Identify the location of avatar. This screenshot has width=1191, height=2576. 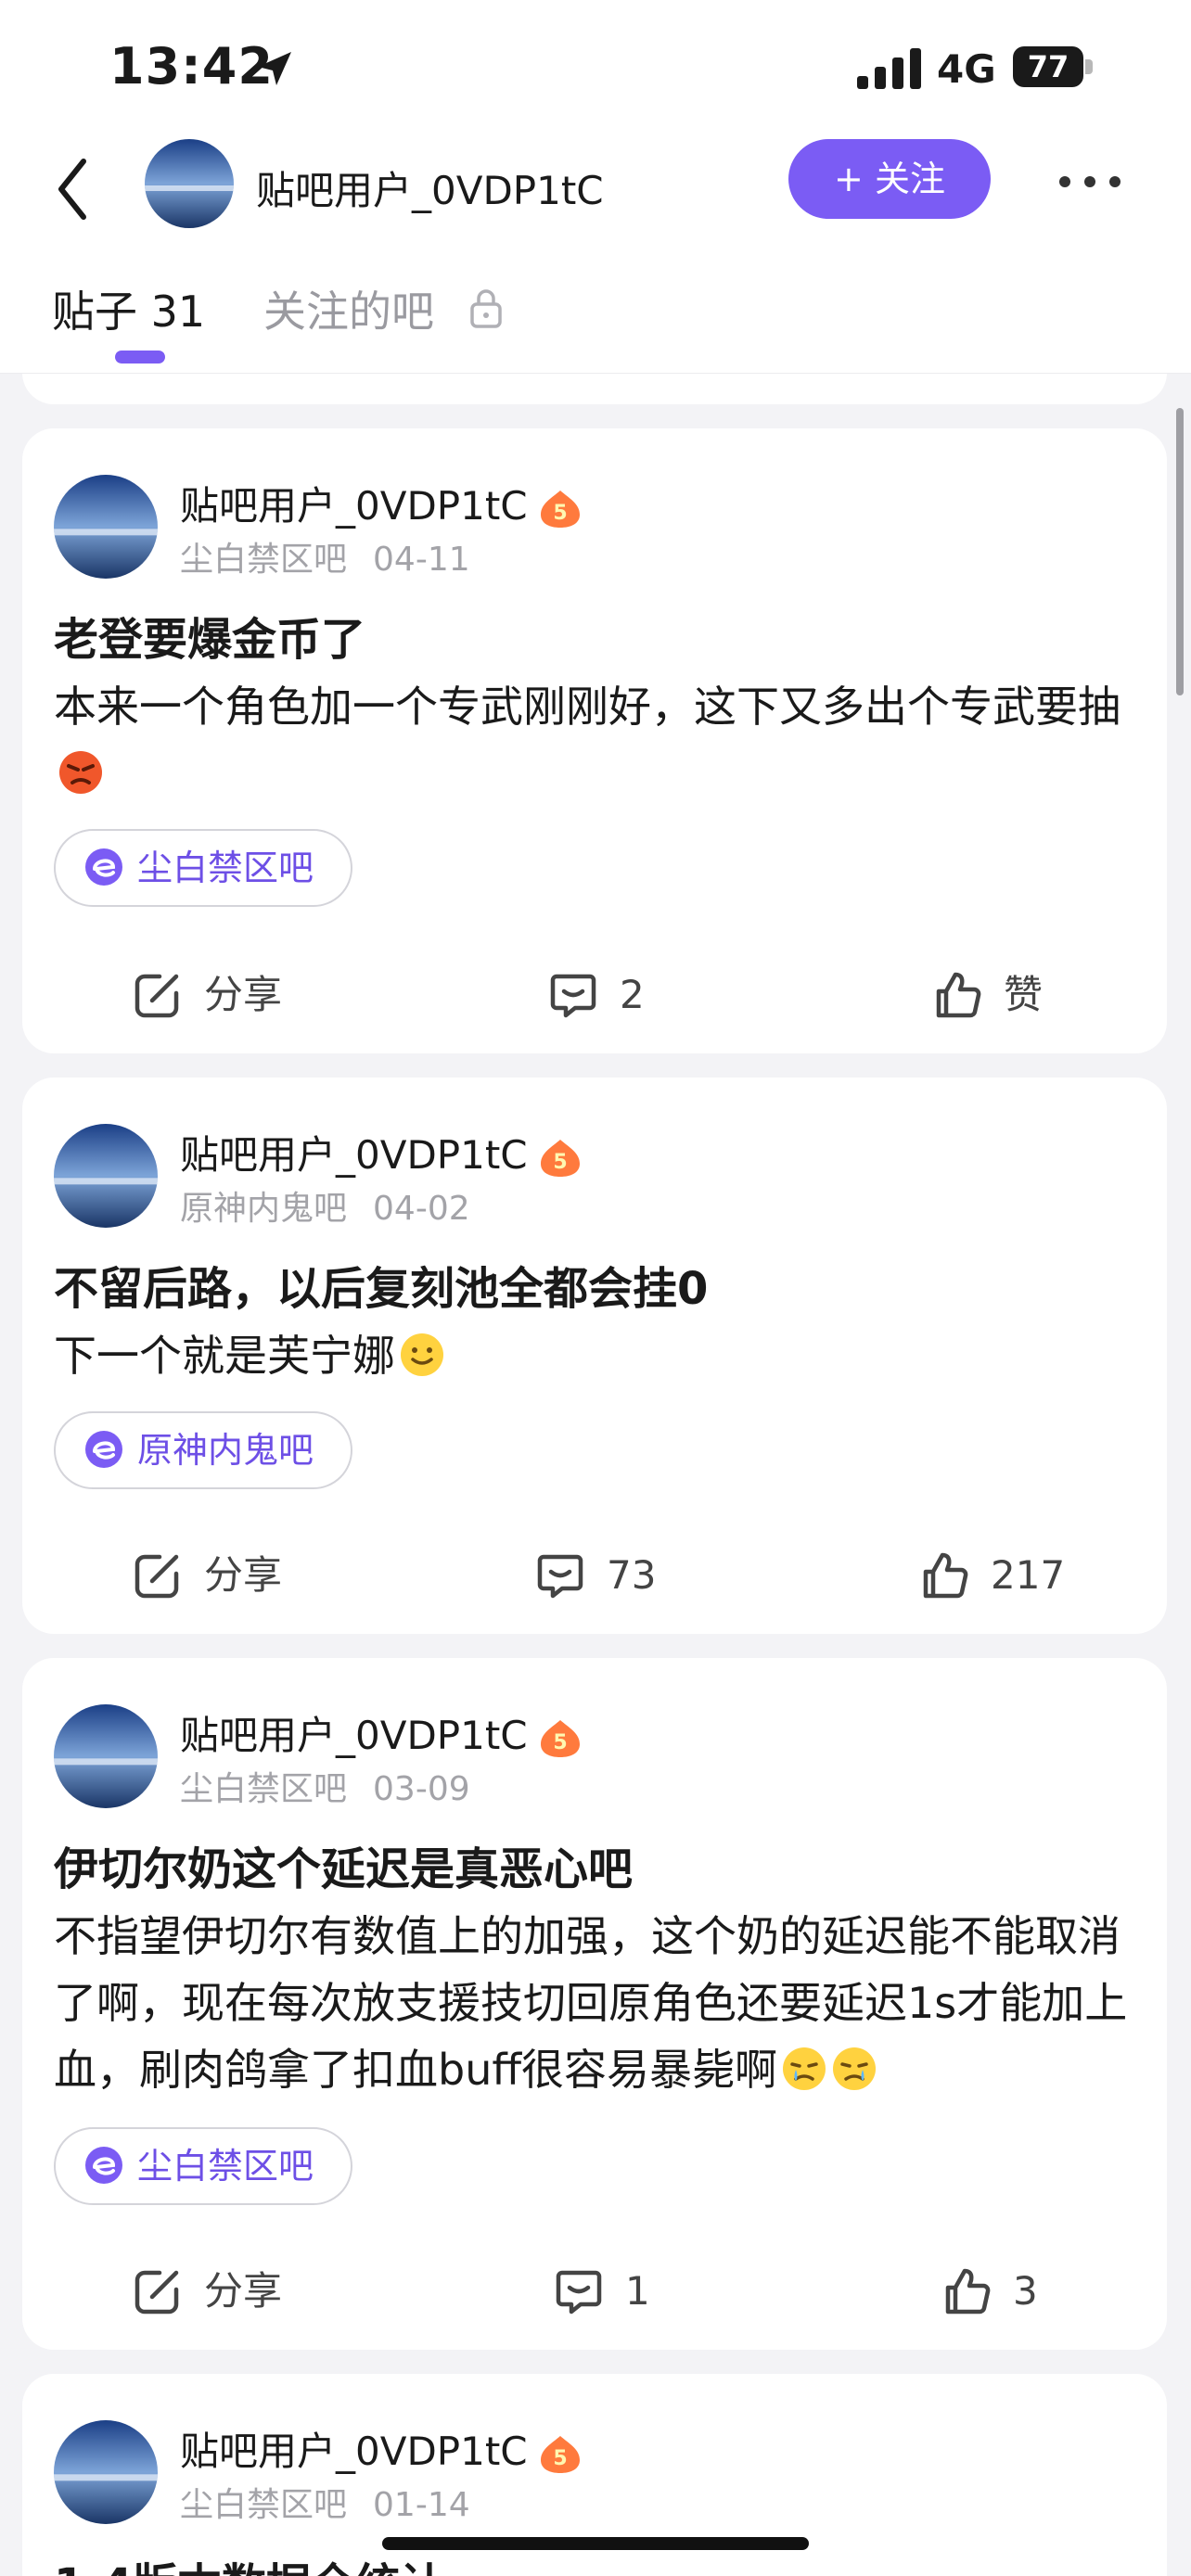
(190, 183).